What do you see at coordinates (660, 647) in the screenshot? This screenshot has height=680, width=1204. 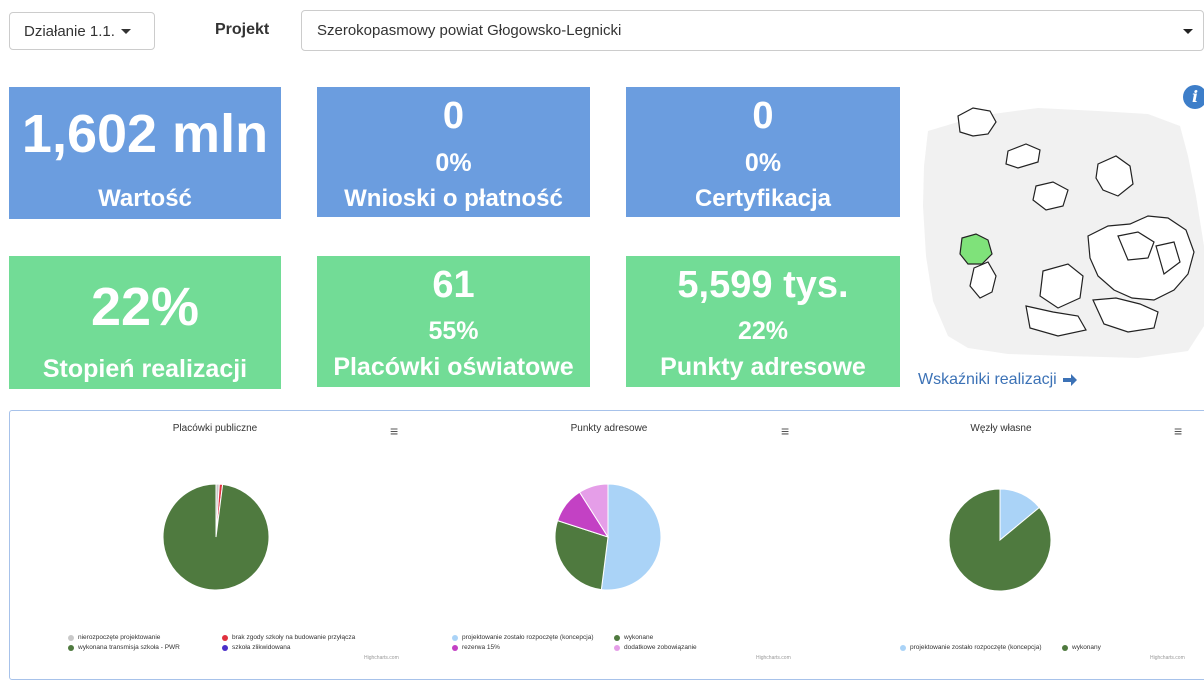 I see `legend-label: dodatkowe zobowiązanie` at bounding box center [660, 647].